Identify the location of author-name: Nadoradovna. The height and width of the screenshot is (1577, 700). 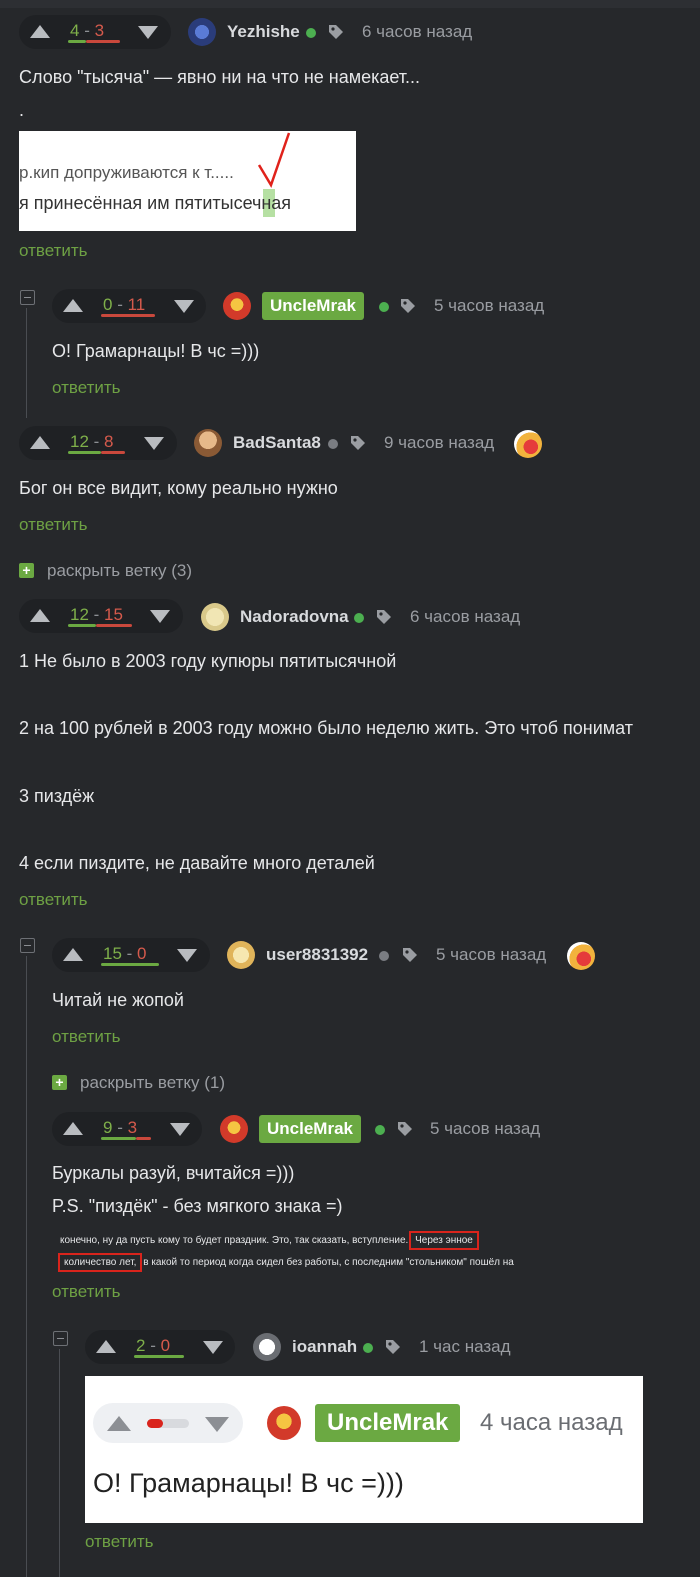
(294, 617).